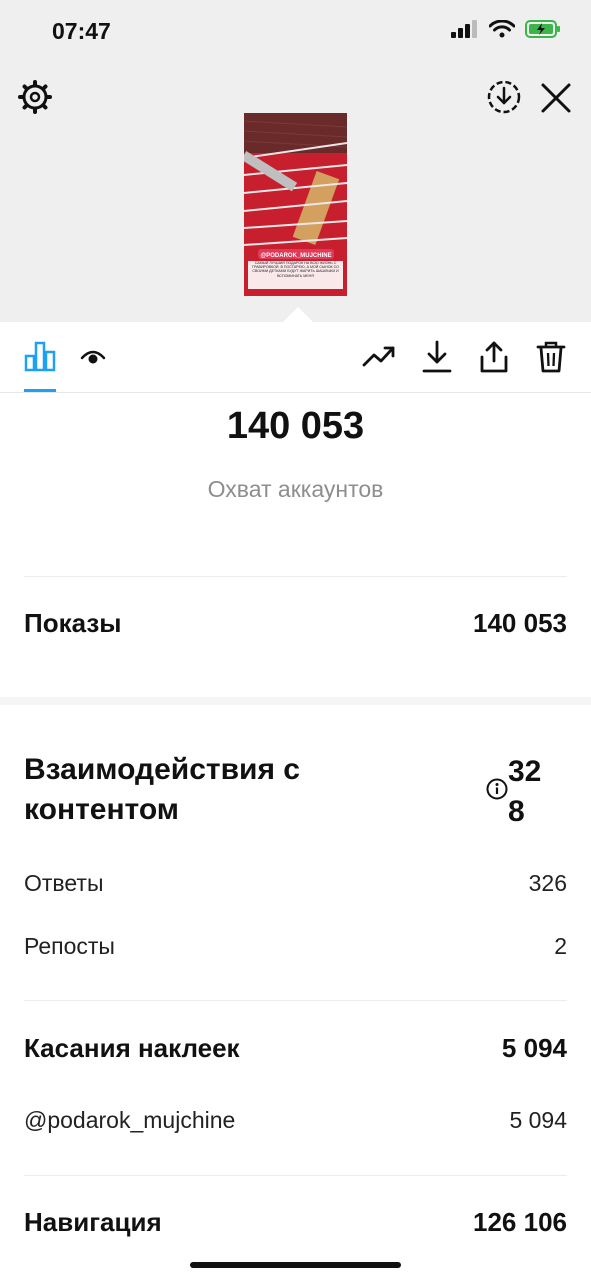  Describe the element at coordinates (534, 1048) in the screenshot. I see `sticker-taps-value: 5 094` at that location.